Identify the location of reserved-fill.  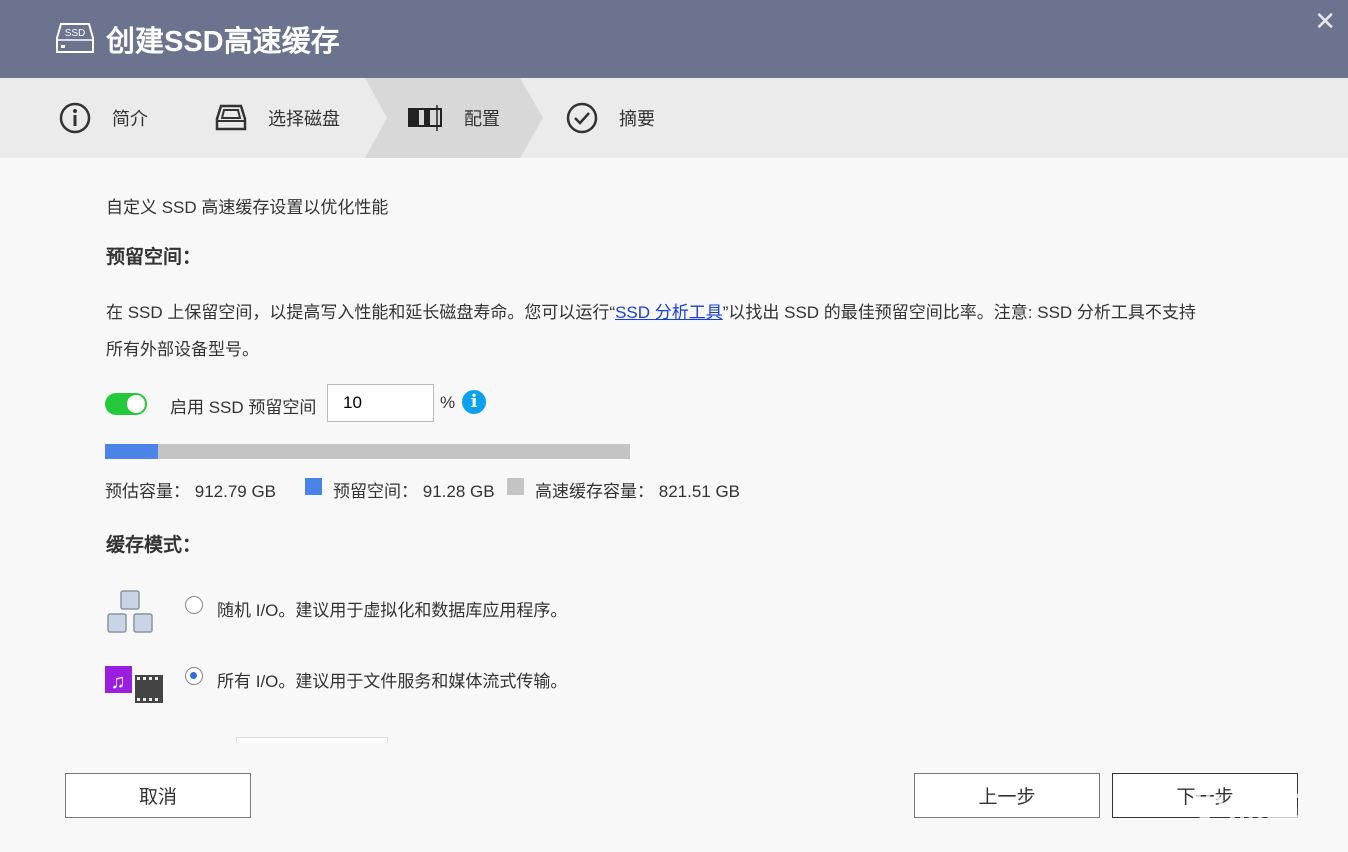
(131, 451).